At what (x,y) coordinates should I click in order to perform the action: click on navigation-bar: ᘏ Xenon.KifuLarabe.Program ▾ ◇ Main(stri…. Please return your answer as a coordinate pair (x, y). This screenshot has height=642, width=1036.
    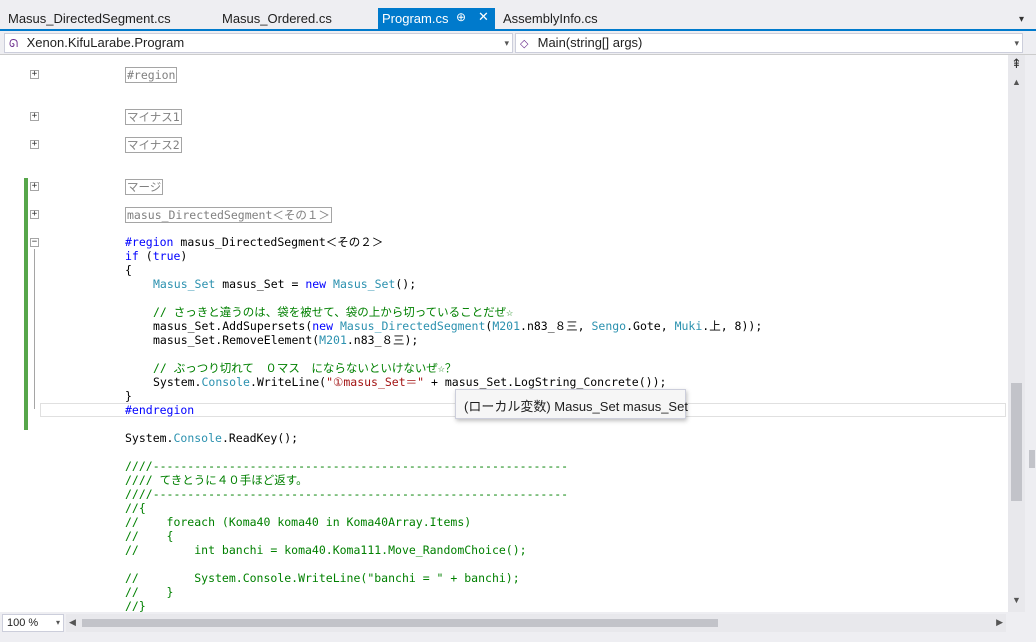
    Looking at the image, I should click on (518, 43).